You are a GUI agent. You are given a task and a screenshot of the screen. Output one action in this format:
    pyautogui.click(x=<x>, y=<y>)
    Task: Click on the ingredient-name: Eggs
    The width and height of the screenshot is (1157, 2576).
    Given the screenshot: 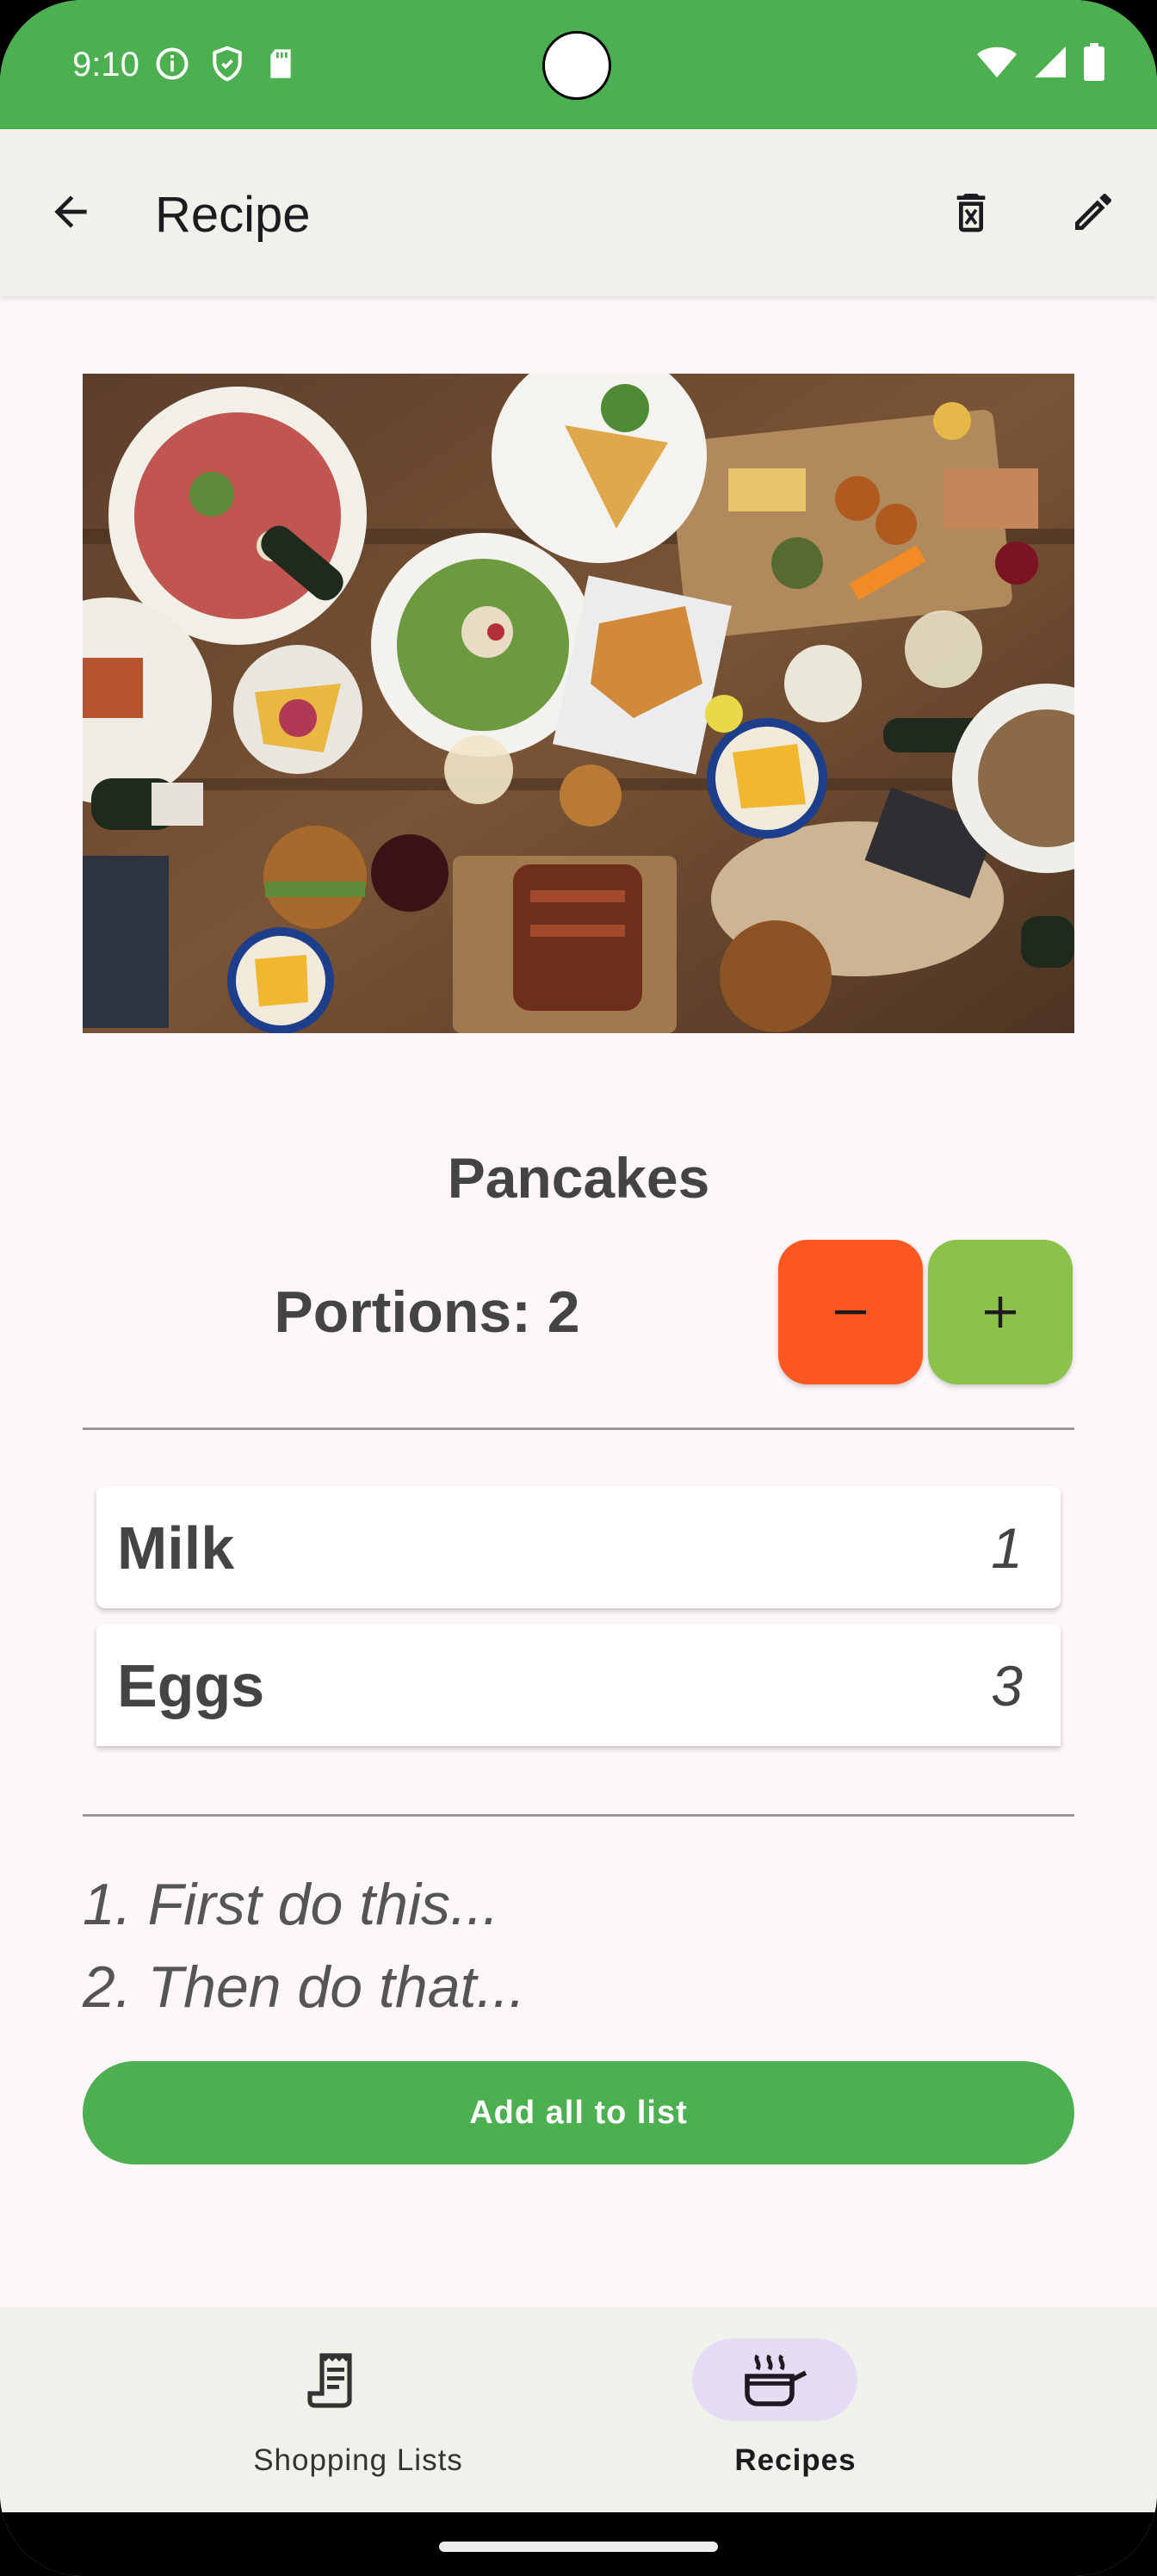 What is the action you would take?
    pyautogui.click(x=191, y=1685)
    